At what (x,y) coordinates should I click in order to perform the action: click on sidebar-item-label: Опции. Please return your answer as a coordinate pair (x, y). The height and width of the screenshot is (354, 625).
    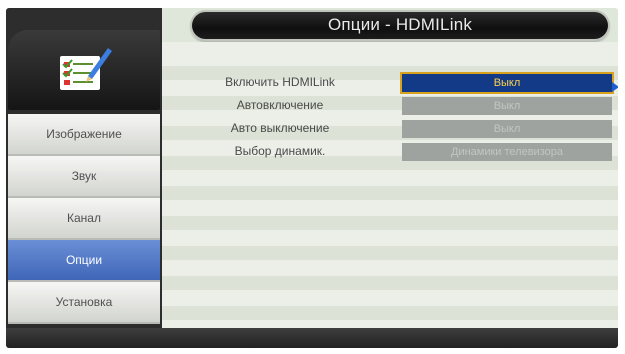
    Looking at the image, I should click on (84, 260).